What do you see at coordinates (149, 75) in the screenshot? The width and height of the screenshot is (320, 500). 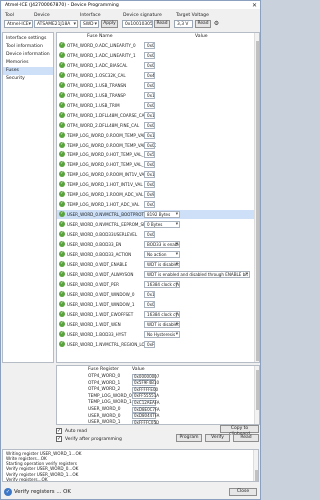 I see `fuse-value-input: 0x40` at bounding box center [149, 75].